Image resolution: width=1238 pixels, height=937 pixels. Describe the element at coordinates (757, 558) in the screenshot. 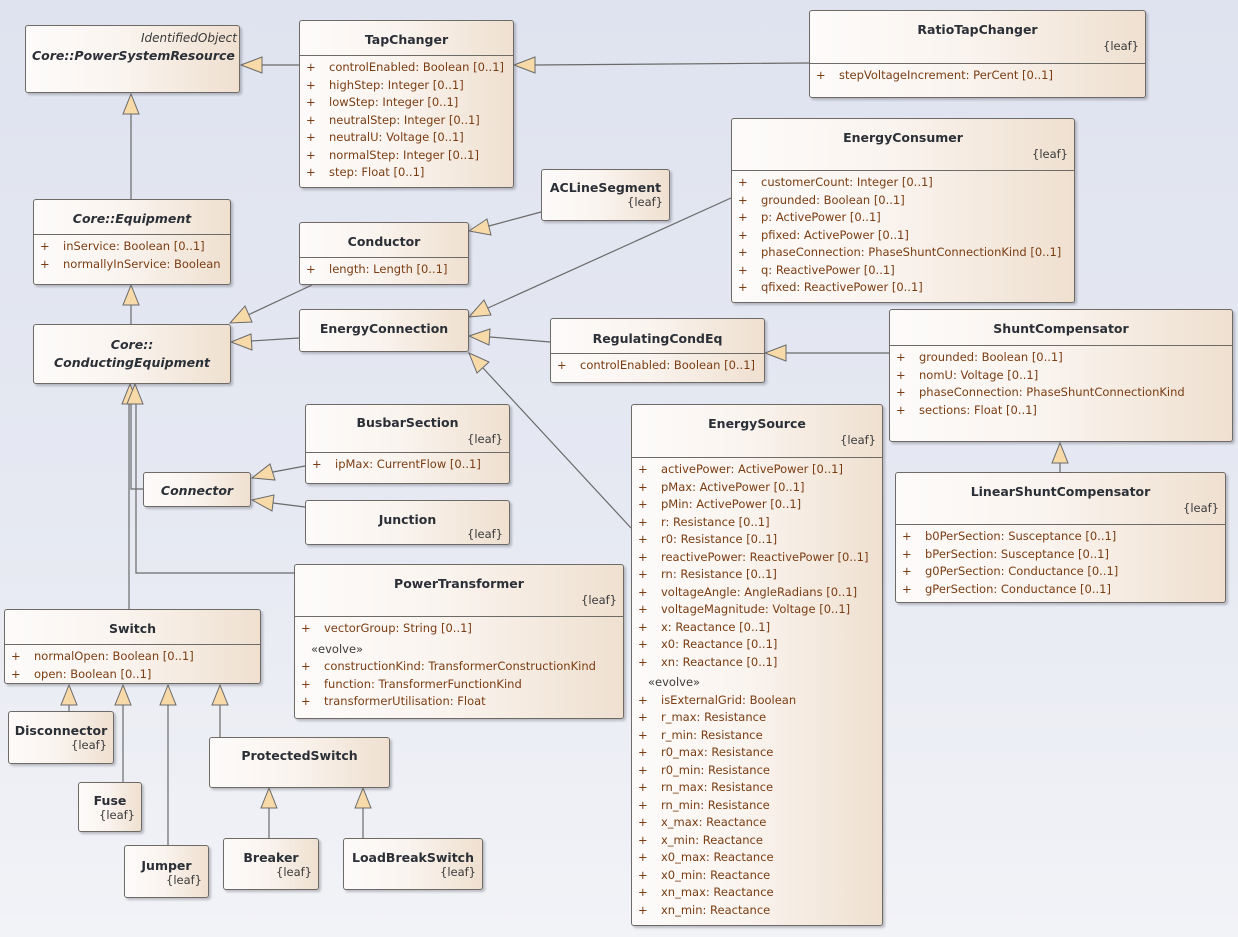

I see `attribute-row: + reactivePower: ReactivePower [0..1]` at that location.